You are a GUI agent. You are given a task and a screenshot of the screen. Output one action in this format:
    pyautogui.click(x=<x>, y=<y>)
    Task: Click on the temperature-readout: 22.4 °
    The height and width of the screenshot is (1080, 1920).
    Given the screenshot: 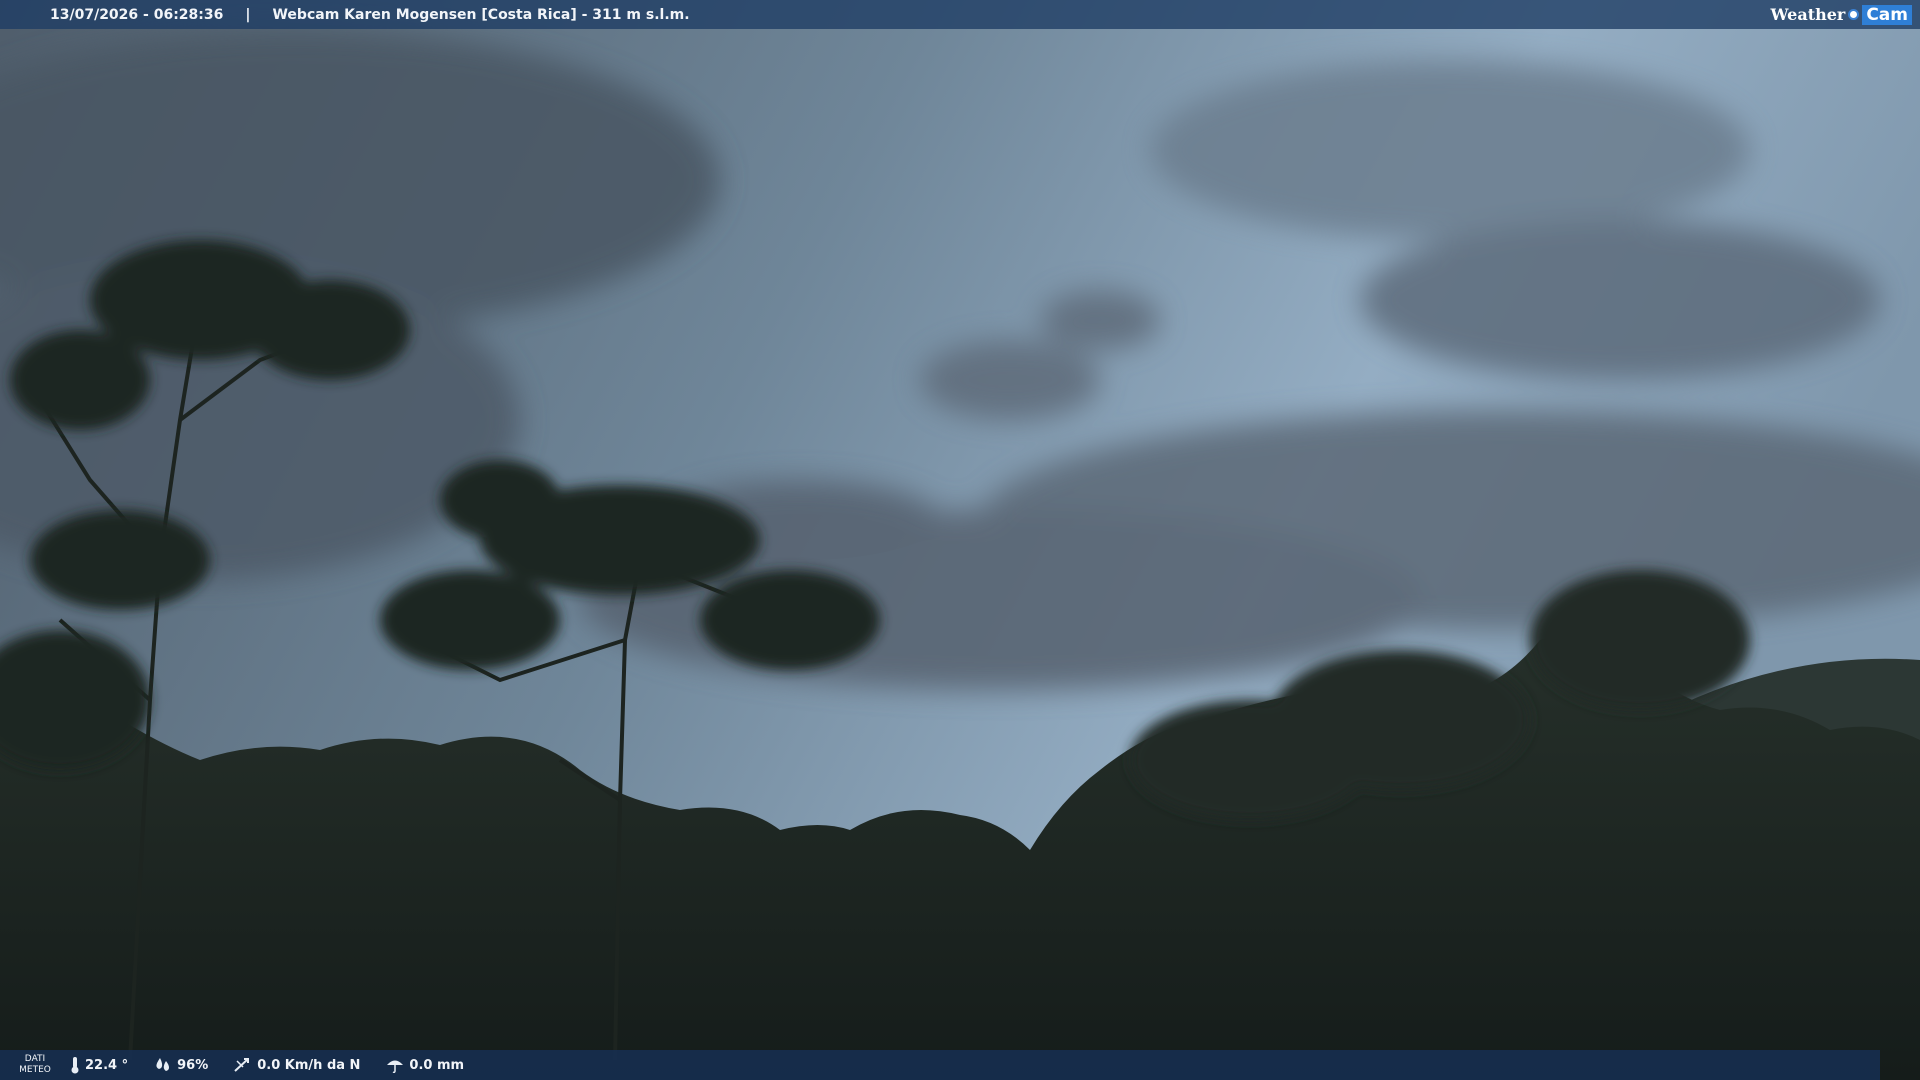 What is the action you would take?
    pyautogui.click(x=99, y=1065)
    